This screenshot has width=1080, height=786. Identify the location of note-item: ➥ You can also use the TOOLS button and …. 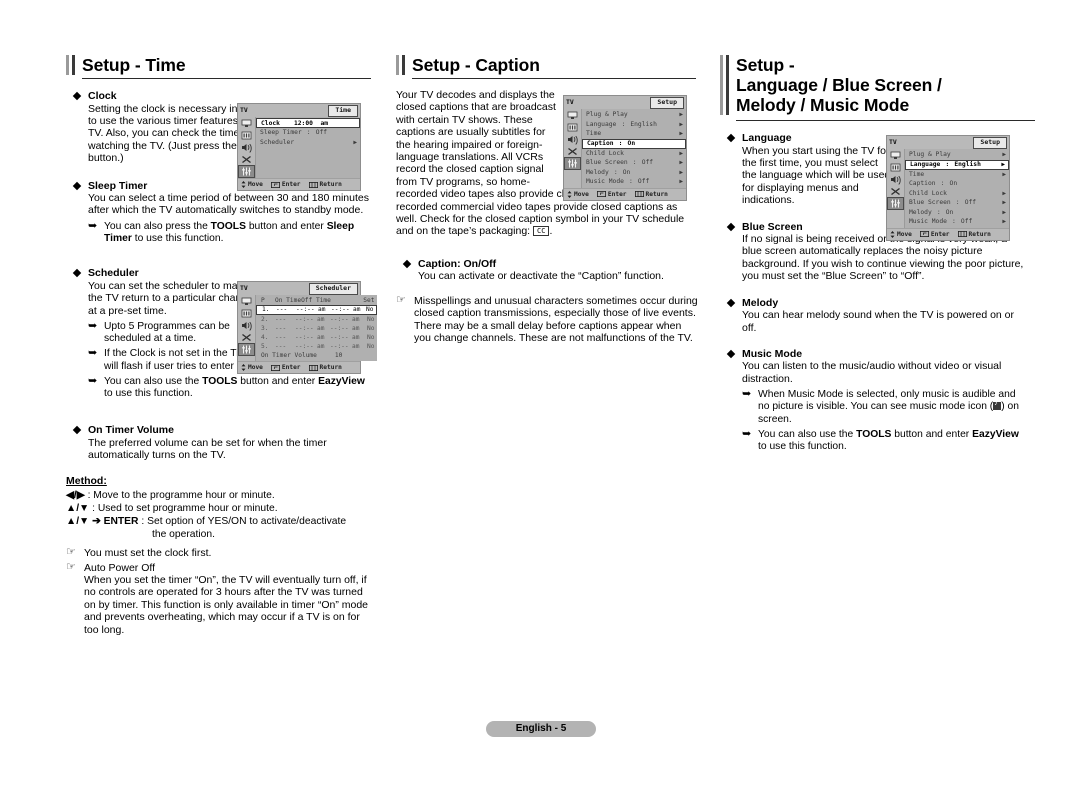
(880, 440).